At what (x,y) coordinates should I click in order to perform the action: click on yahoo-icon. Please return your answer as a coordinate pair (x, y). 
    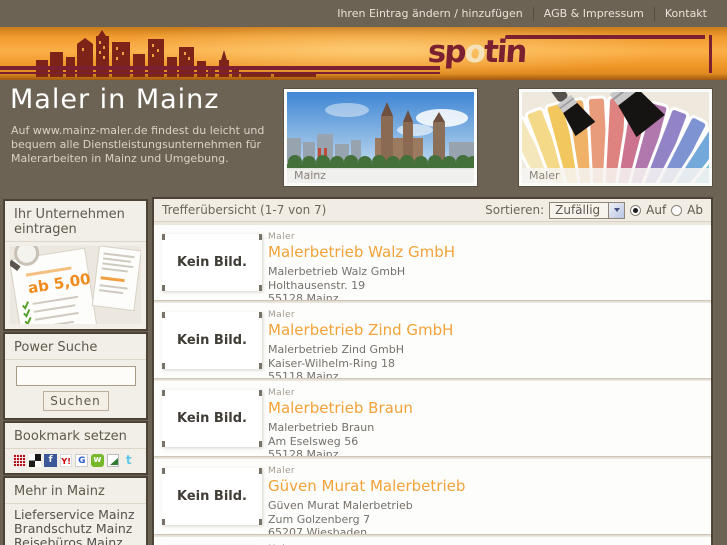
    Looking at the image, I should click on (66, 460).